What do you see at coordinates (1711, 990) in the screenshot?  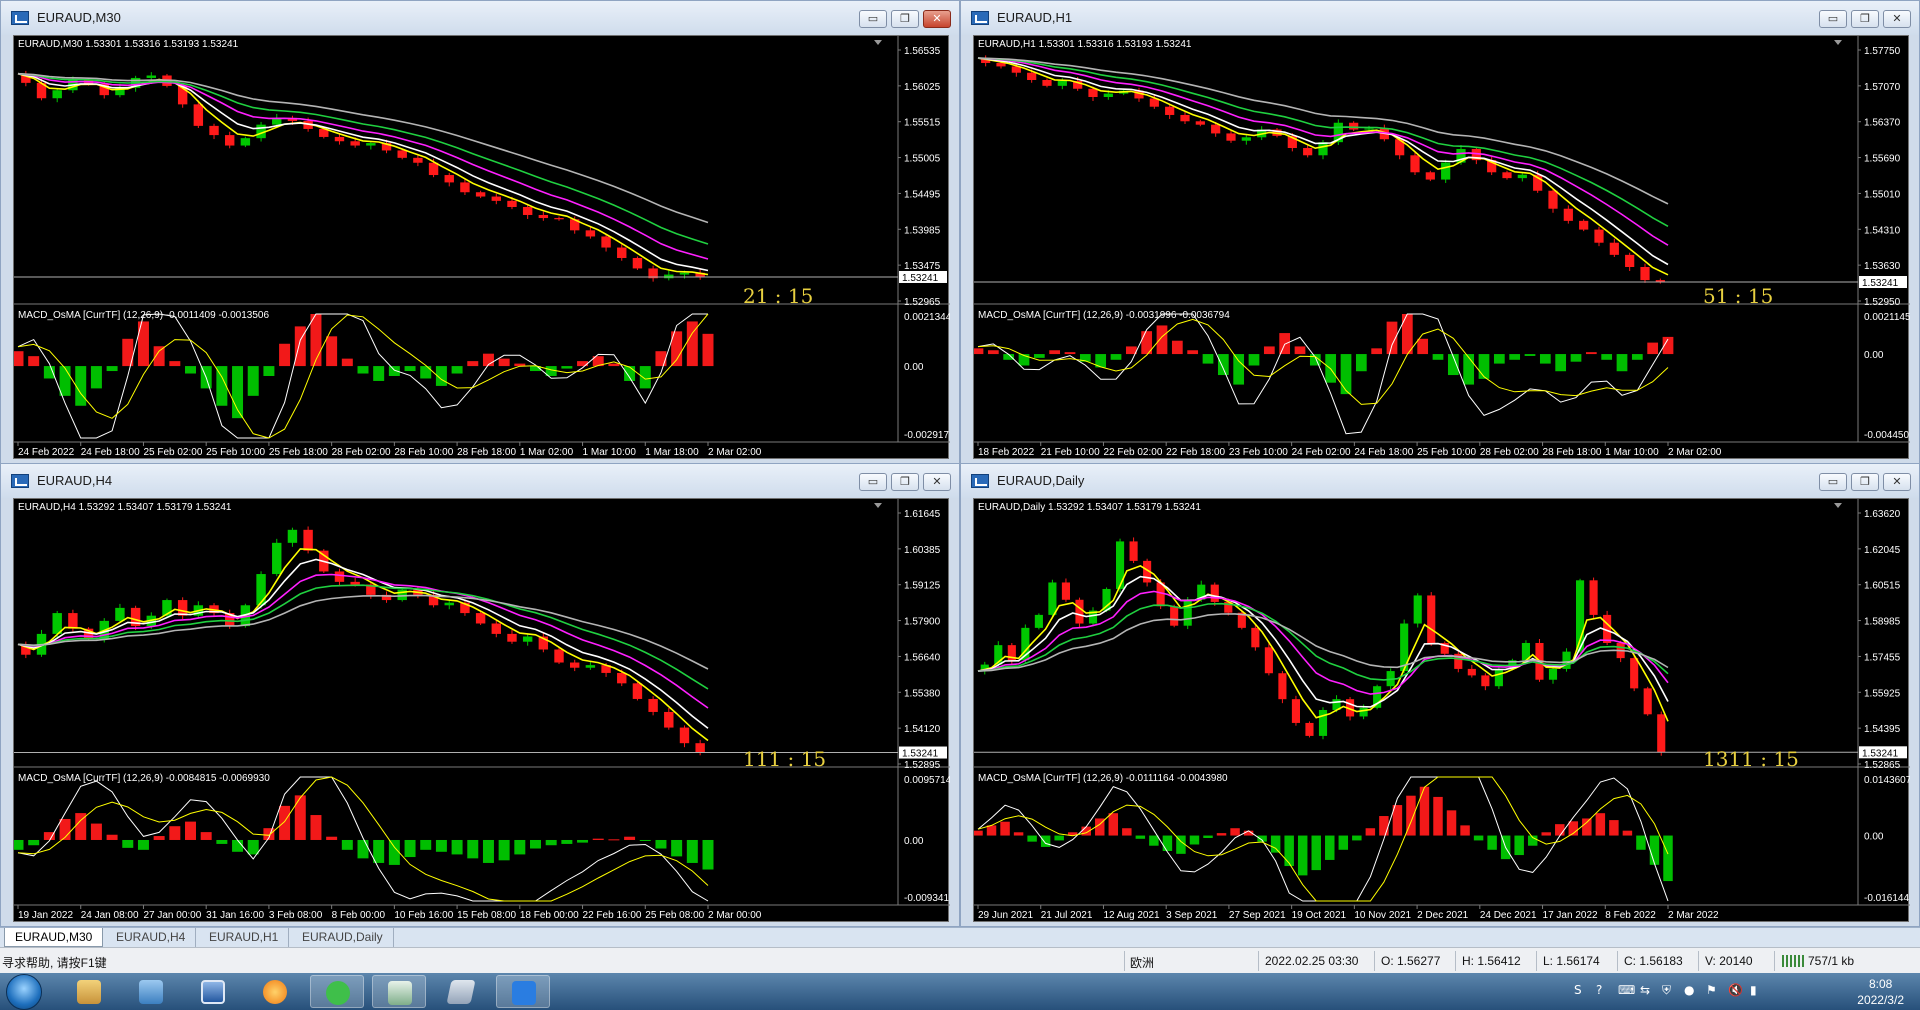 I see `flag-icon: ⚑` at bounding box center [1711, 990].